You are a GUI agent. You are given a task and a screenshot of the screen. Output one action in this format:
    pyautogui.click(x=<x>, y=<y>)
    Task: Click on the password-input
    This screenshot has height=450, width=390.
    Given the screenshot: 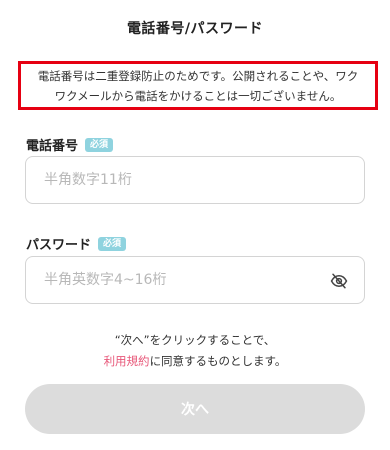 What is the action you would take?
    pyautogui.click(x=184, y=280)
    